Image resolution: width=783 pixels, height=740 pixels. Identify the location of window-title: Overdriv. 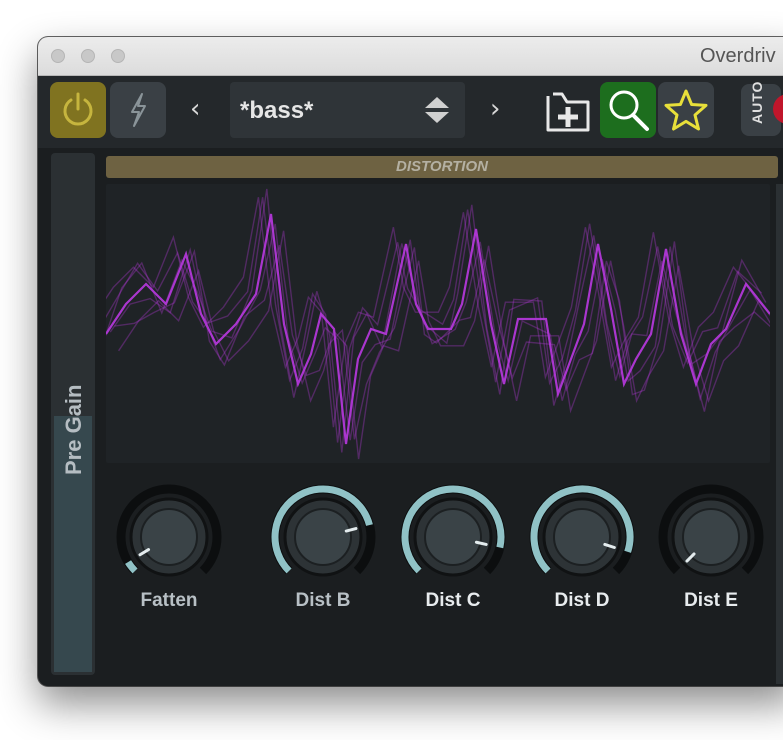
(738, 56).